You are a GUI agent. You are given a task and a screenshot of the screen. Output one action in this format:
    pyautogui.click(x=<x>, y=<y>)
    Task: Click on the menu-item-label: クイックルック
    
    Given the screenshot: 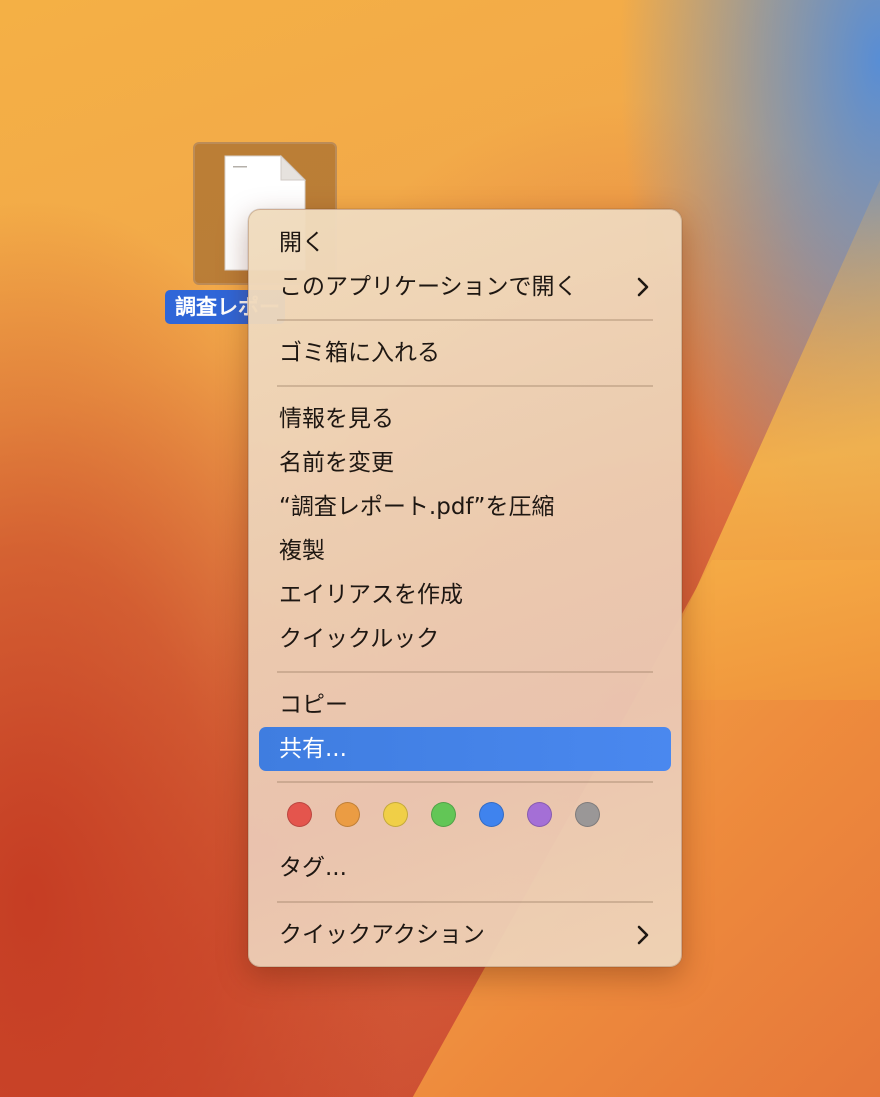 What is the action you would take?
    pyautogui.click(x=359, y=639)
    